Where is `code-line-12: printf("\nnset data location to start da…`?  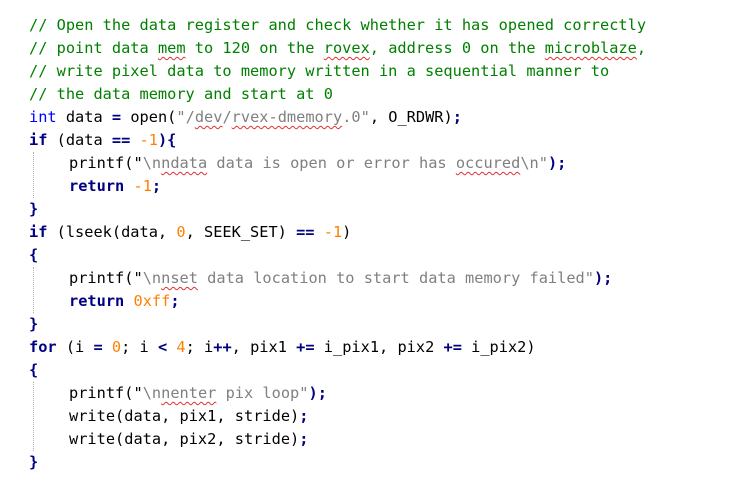
code-line-12: printf("\nnset data location to start da… is located at coordinates (341, 278).